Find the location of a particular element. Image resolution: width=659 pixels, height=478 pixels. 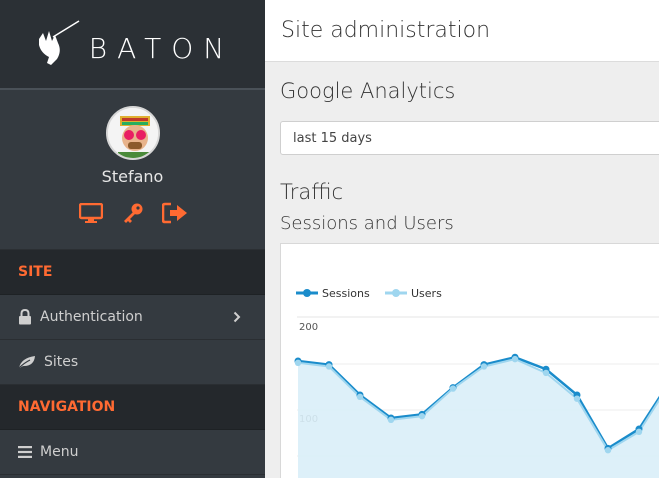

key-icon is located at coordinates (132, 213).